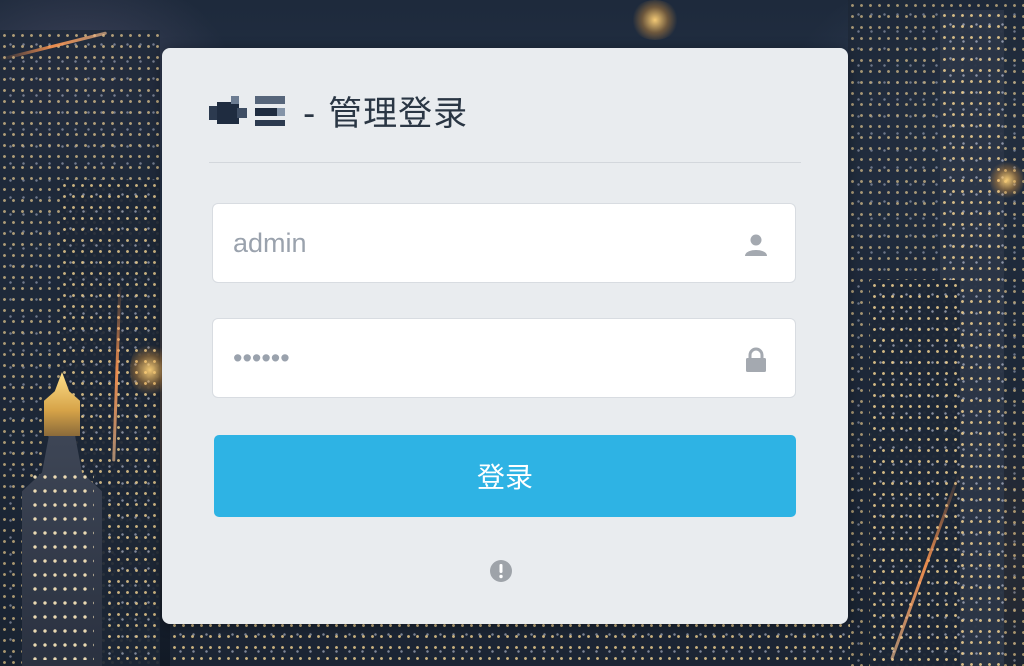 The height and width of the screenshot is (666, 1024). I want to click on login-button: 登录, so click(505, 476).